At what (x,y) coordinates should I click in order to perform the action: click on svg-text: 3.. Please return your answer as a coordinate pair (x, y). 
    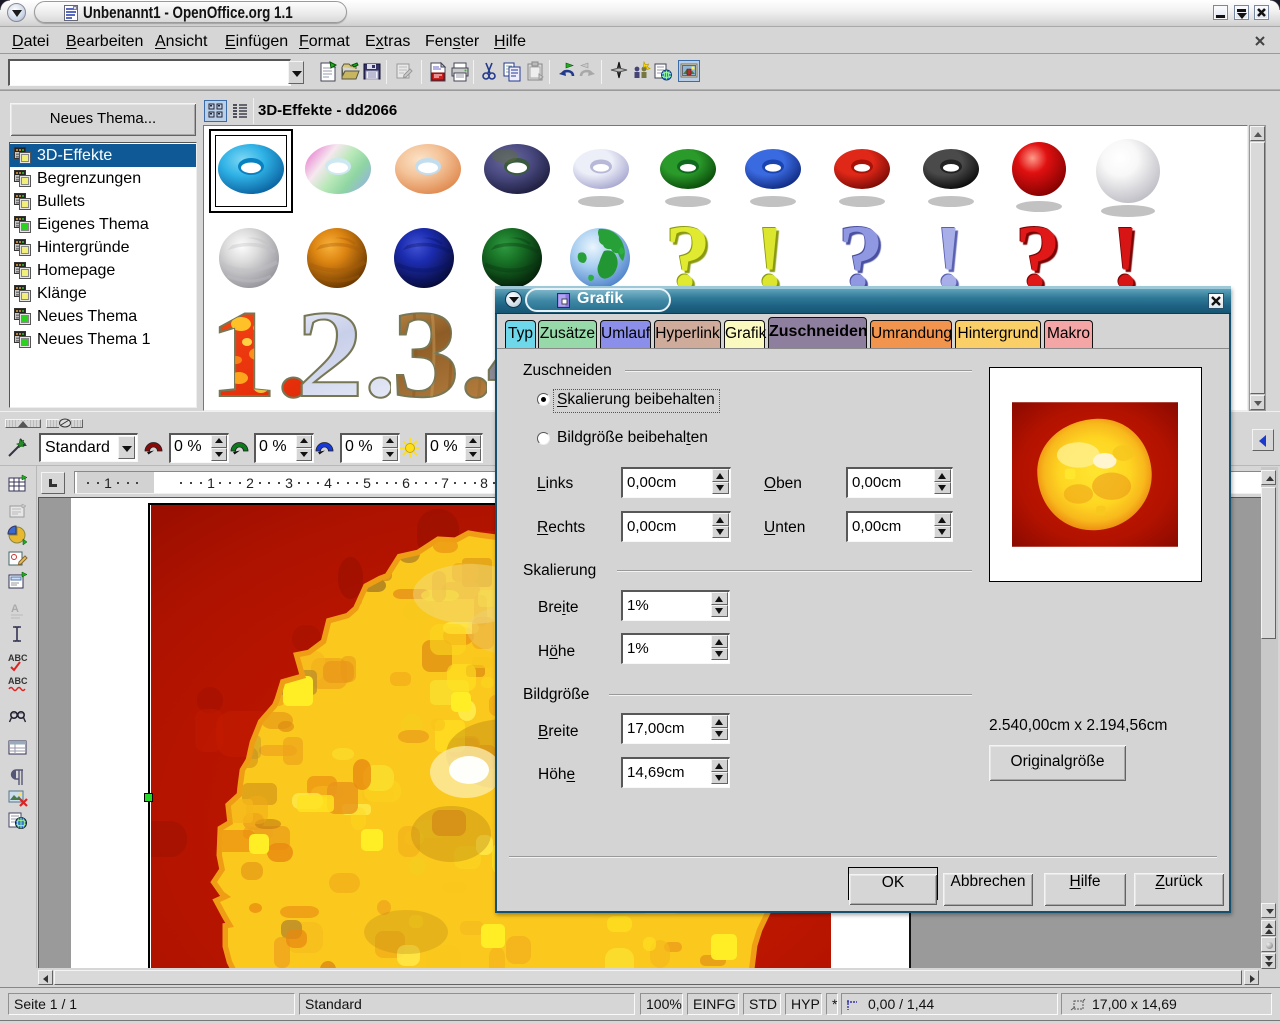
    Looking at the image, I should click on (439, 353).